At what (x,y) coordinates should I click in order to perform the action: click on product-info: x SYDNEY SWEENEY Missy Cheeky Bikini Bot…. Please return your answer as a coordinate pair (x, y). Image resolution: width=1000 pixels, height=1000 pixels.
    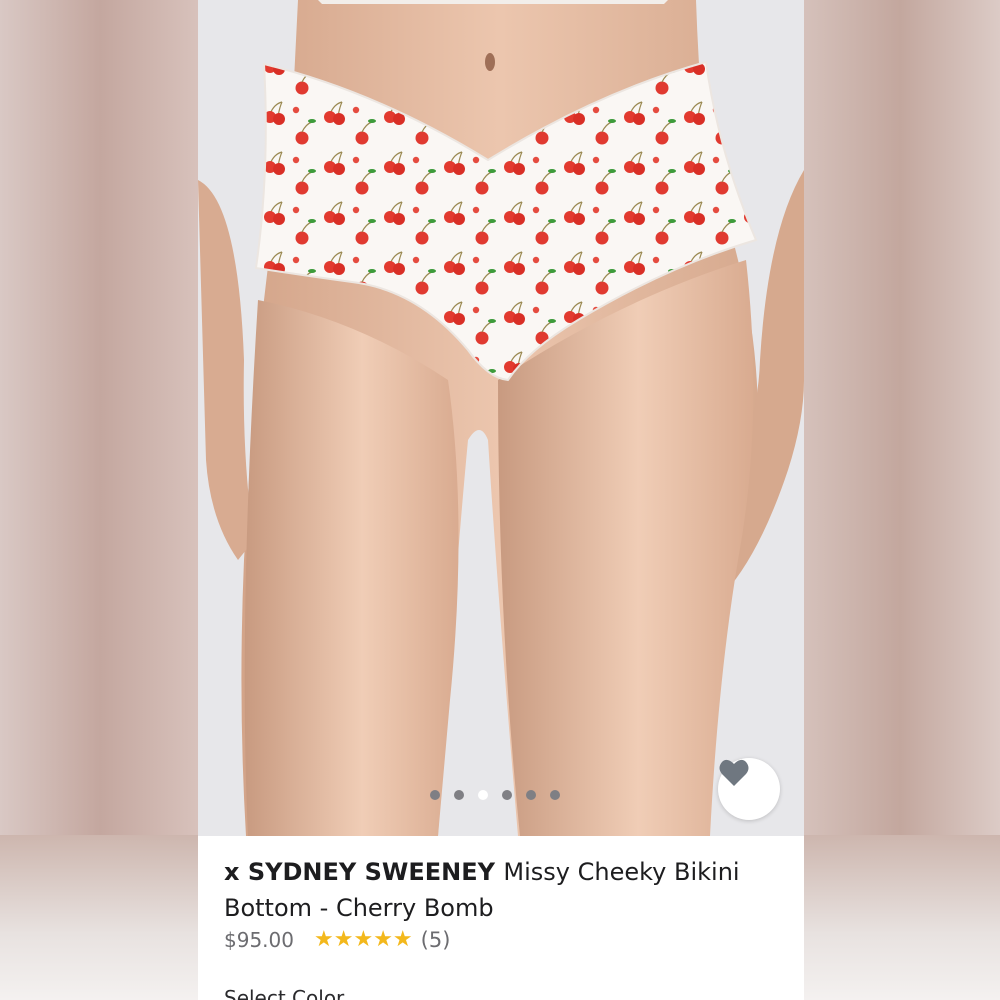
    Looking at the image, I should click on (501, 918).